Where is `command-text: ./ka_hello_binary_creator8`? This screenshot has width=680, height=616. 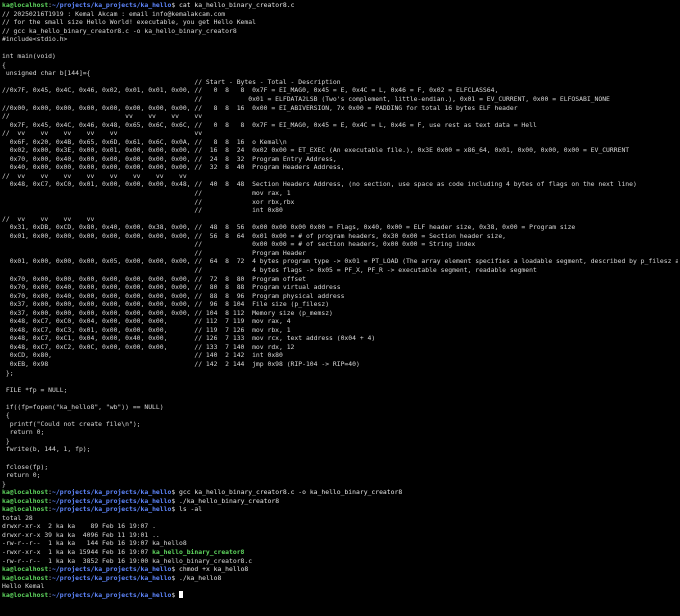 command-text: ./ka_hello_binary_creator8 is located at coordinates (229, 500).